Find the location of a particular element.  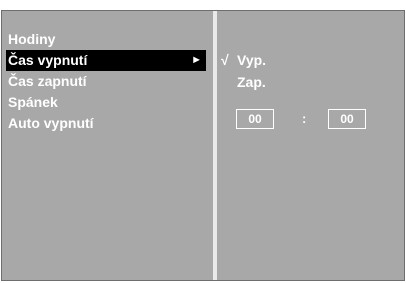

menu-item-label: Spánek is located at coordinates (33, 102).